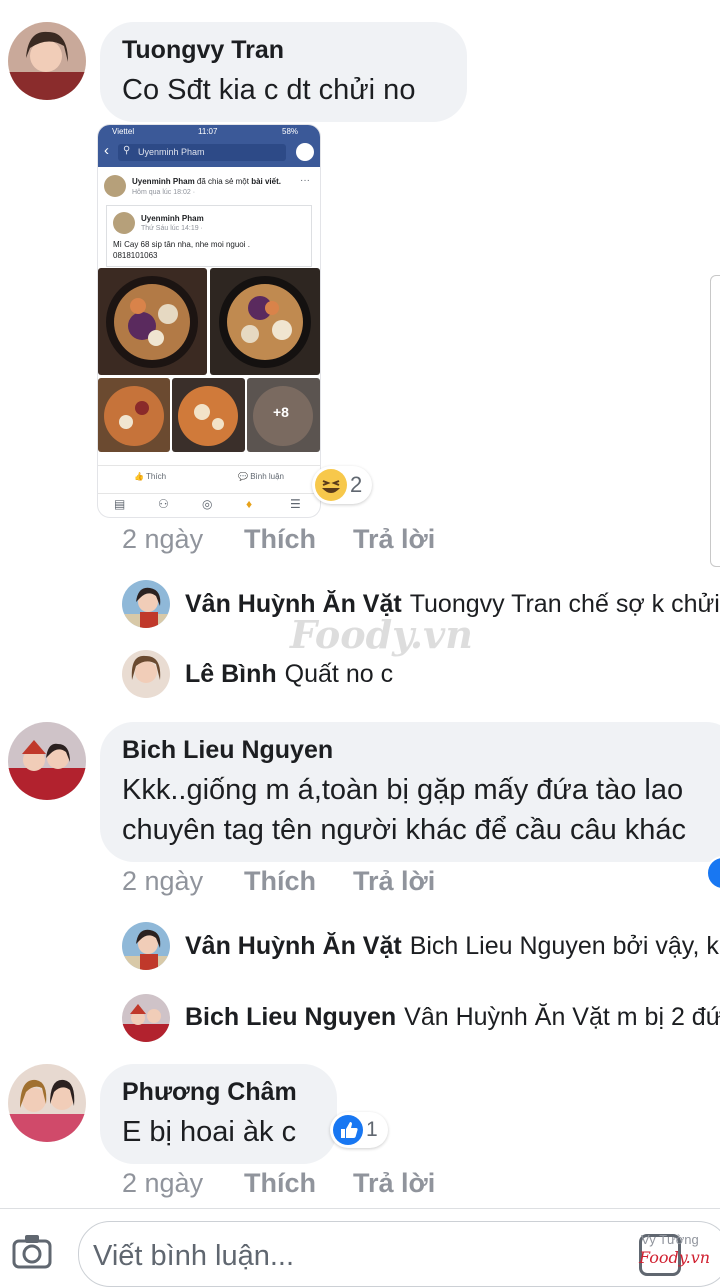  Describe the element at coordinates (348, 1130) in the screenshot. I see `like-reaction-icon` at that location.